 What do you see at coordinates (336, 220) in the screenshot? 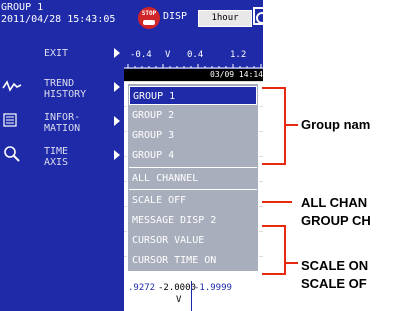
I see `annotation-group-channel: GROUP CH` at bounding box center [336, 220].